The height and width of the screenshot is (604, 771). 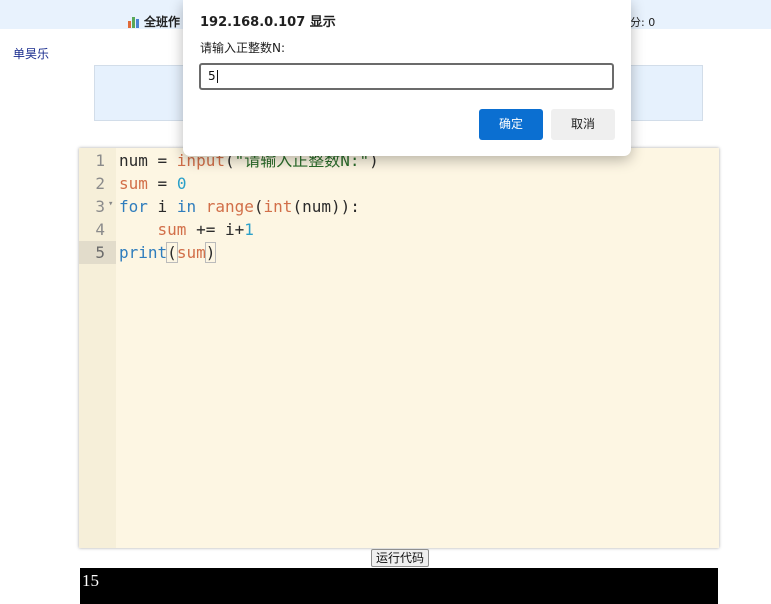 What do you see at coordinates (100, 206) in the screenshot?
I see `line-number: 3` at bounding box center [100, 206].